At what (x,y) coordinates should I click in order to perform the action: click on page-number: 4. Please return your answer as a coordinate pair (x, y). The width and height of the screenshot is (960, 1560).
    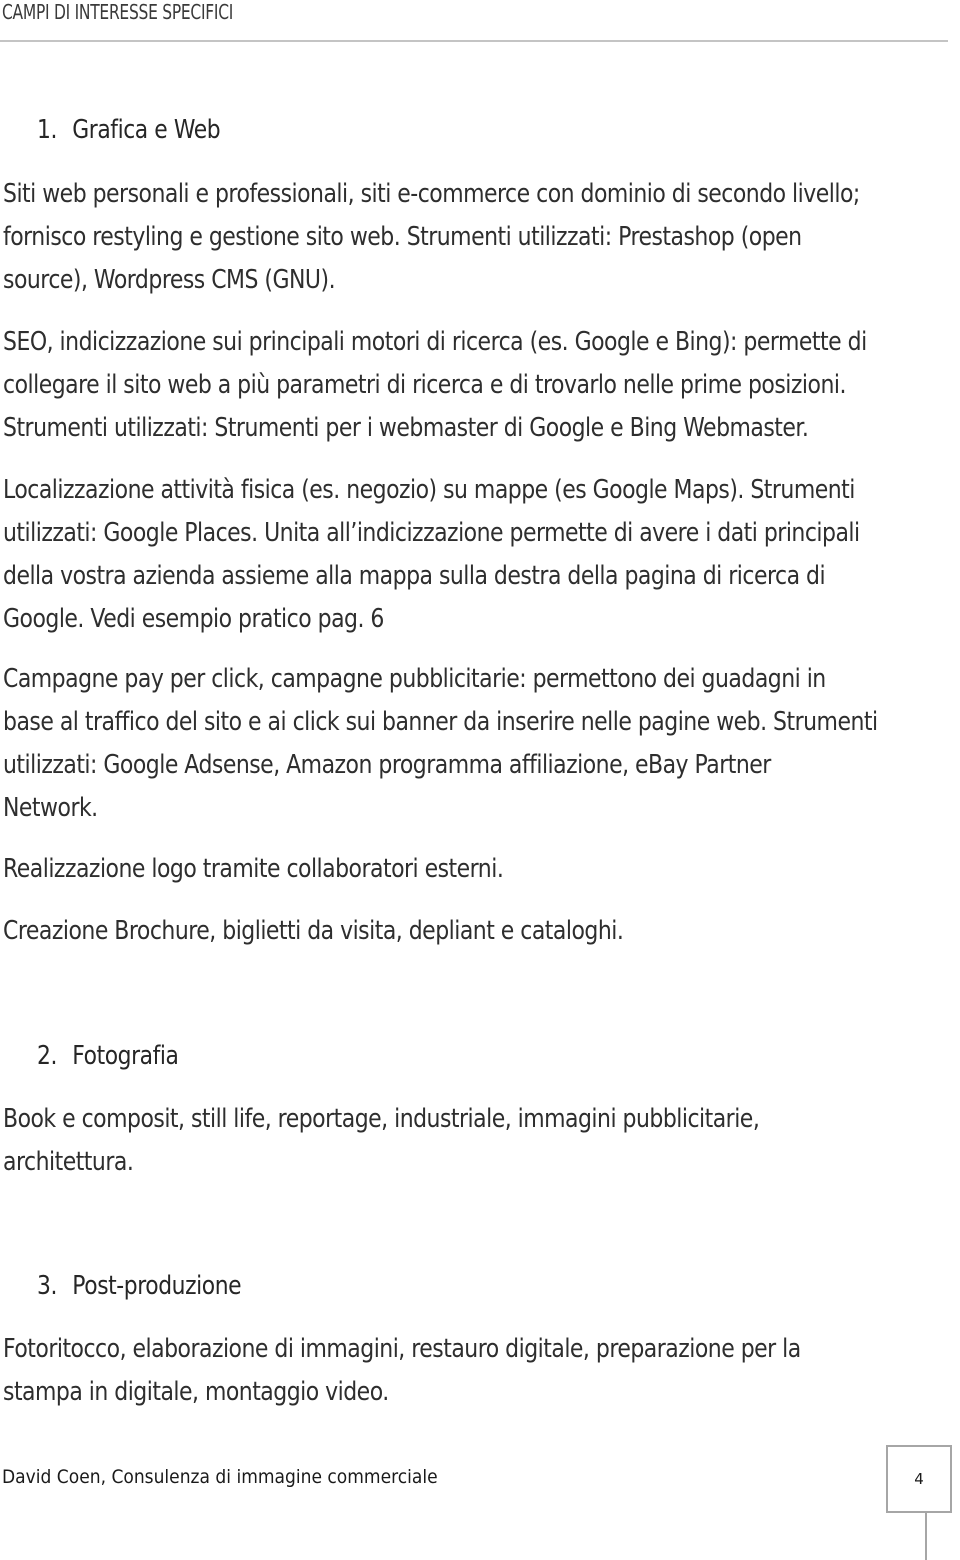
    Looking at the image, I should click on (919, 1479).